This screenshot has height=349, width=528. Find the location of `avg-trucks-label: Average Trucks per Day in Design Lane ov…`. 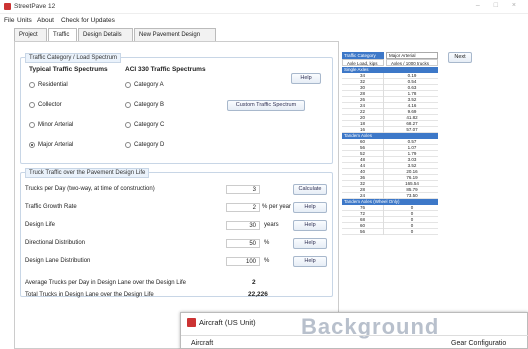

avg-trucks-label: Average Trucks per Day in Design Lane ov… is located at coordinates (105, 283).